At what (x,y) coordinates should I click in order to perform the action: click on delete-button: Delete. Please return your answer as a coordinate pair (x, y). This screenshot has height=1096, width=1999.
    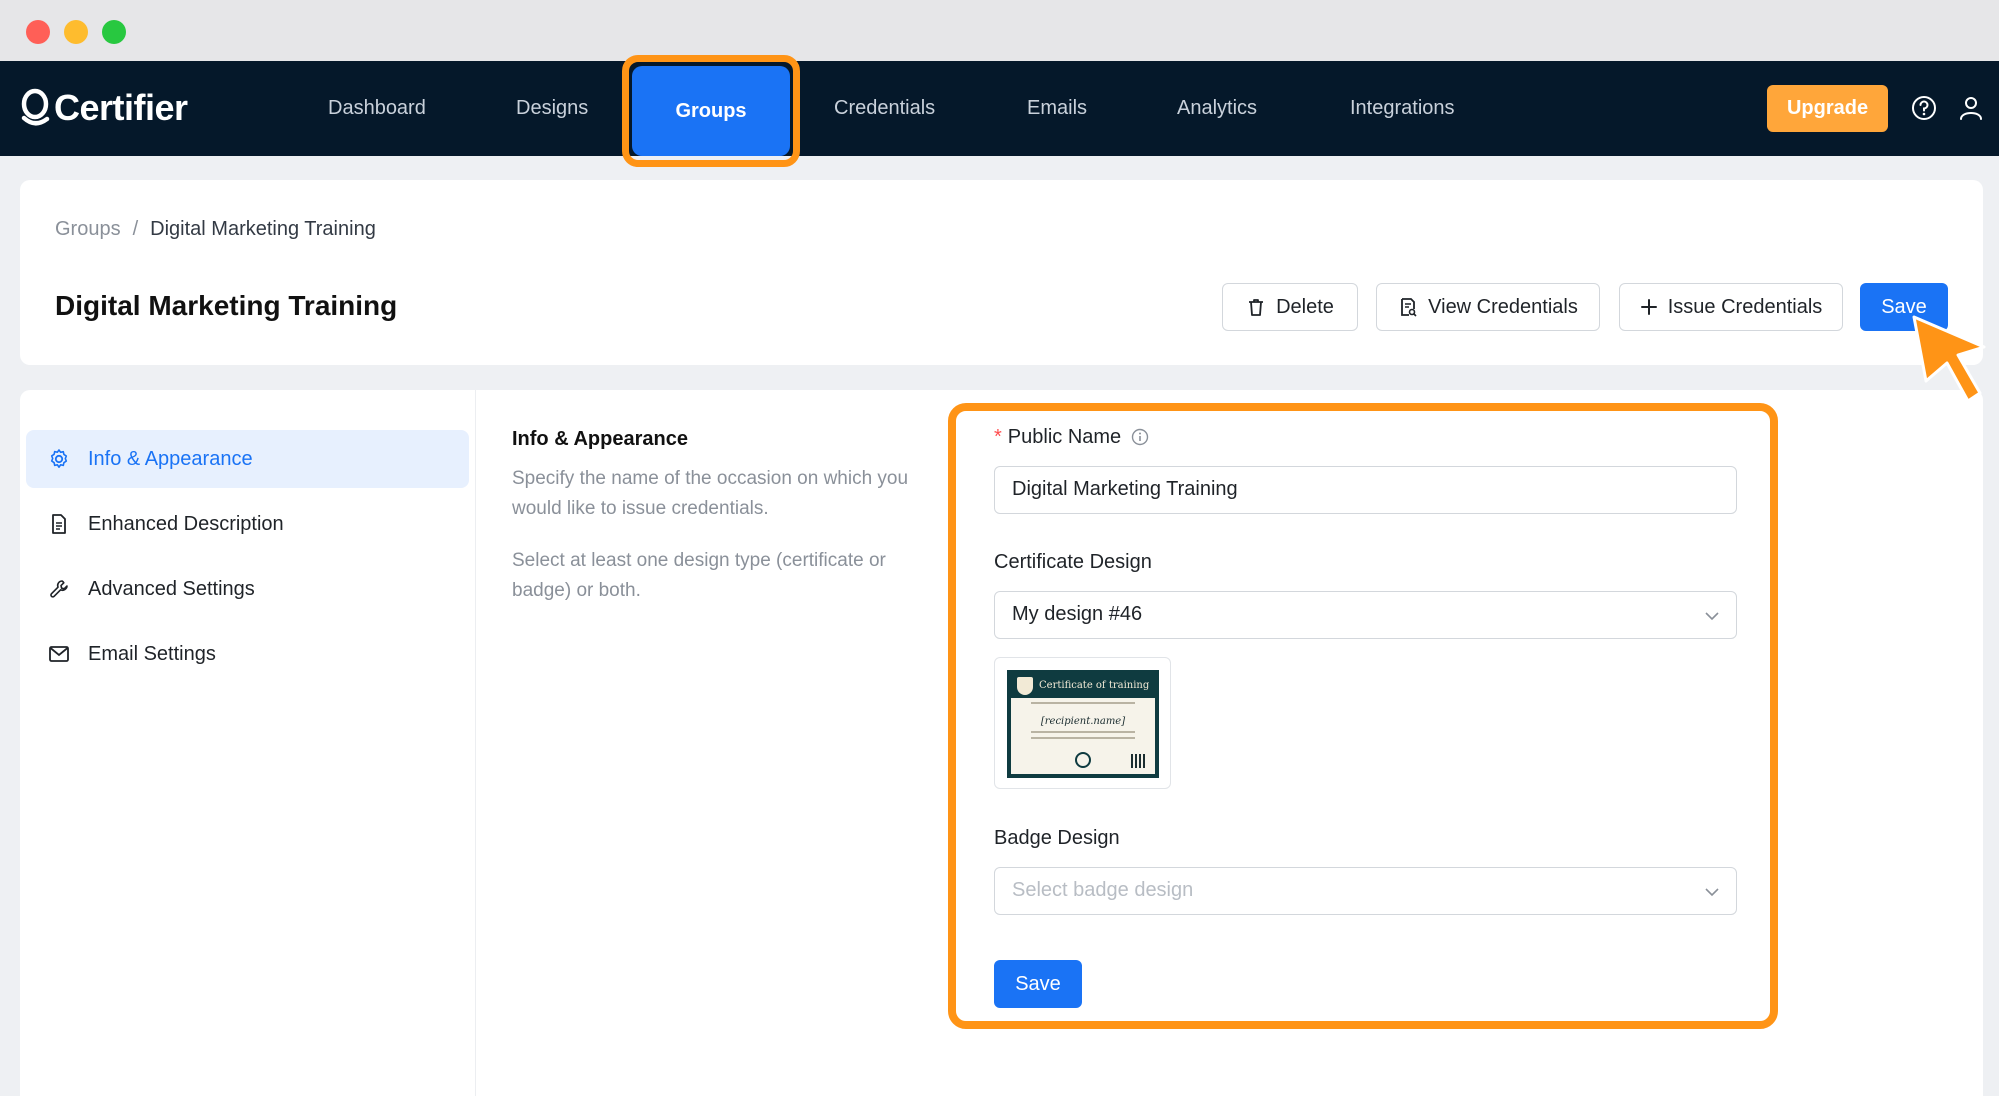
    Looking at the image, I should click on (1290, 307).